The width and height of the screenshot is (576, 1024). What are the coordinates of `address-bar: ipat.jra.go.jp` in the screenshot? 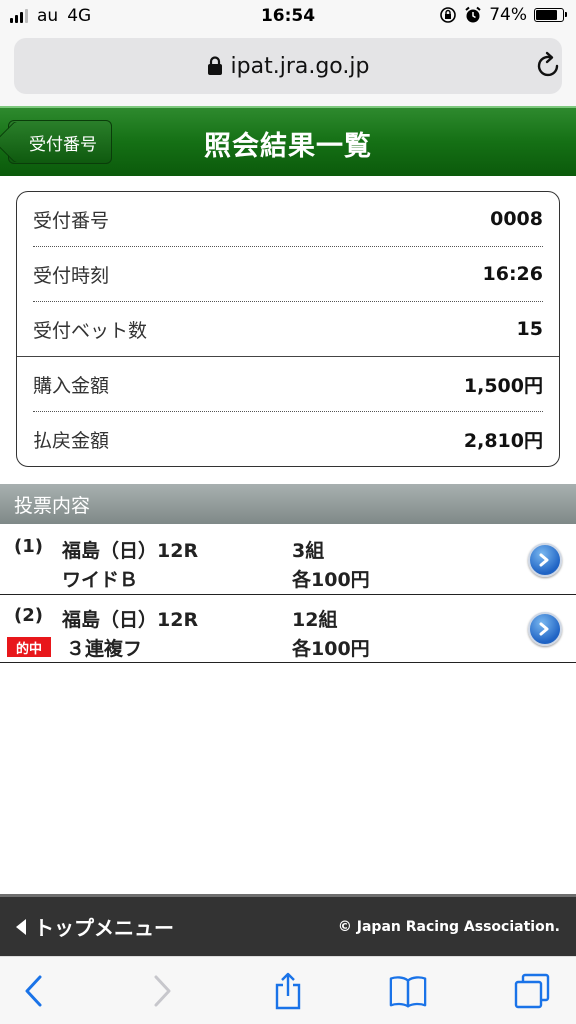 It's located at (288, 66).